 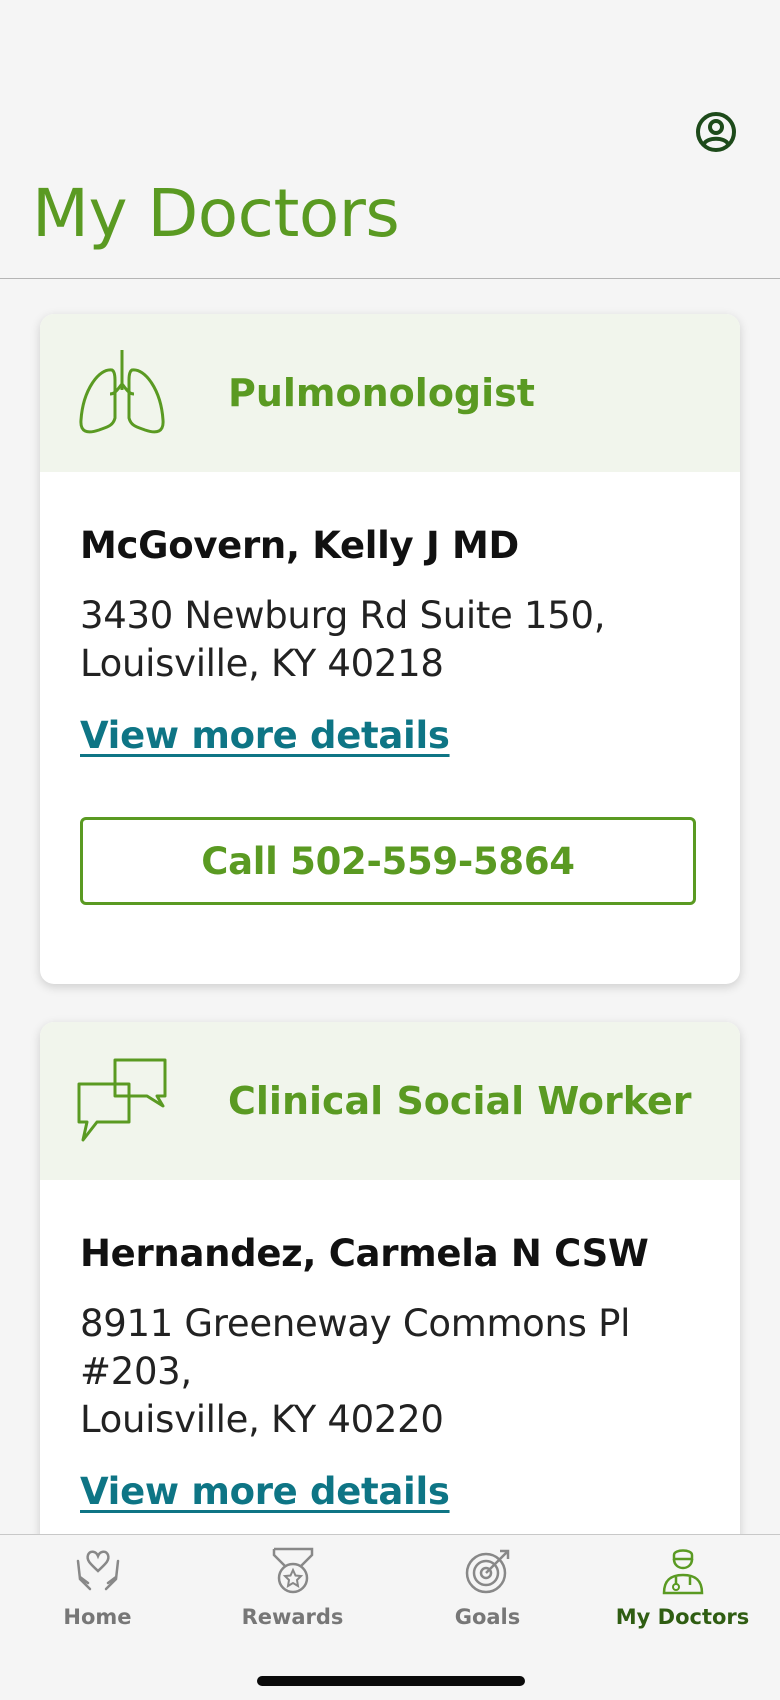 I want to click on doctor-icon, so click(x=683, y=1571).